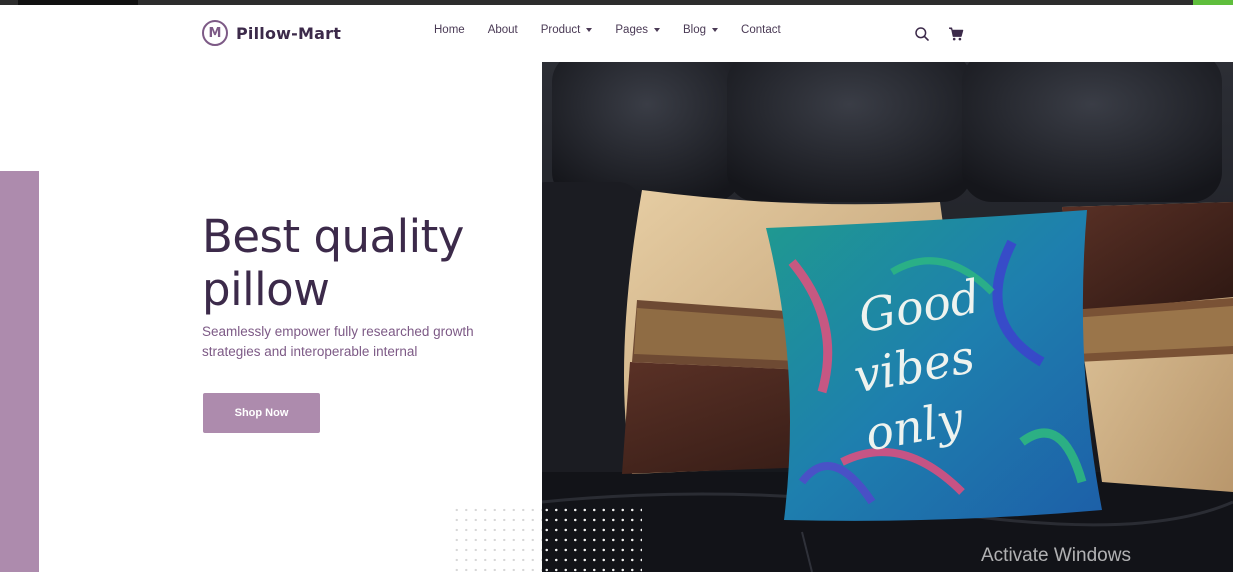 This screenshot has height=572, width=1233. I want to click on nav-blog: Blog, so click(701, 30).